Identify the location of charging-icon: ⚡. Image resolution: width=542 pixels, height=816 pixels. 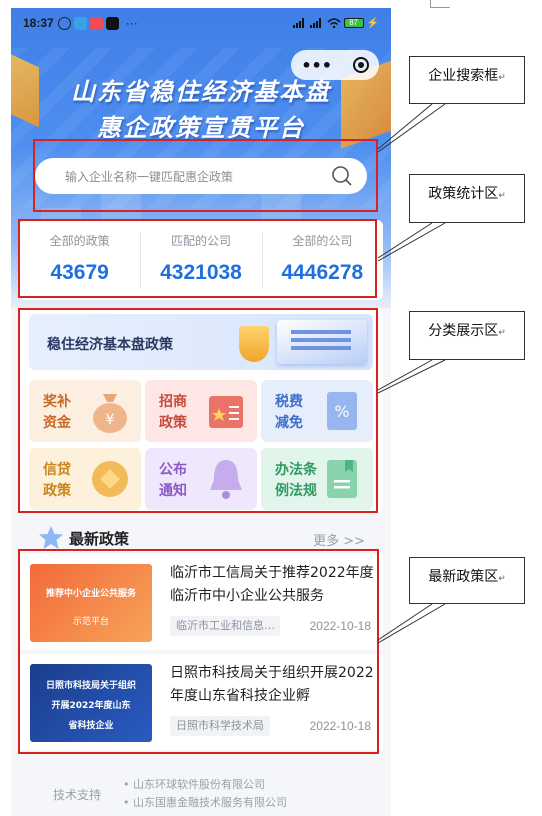
(372, 23).